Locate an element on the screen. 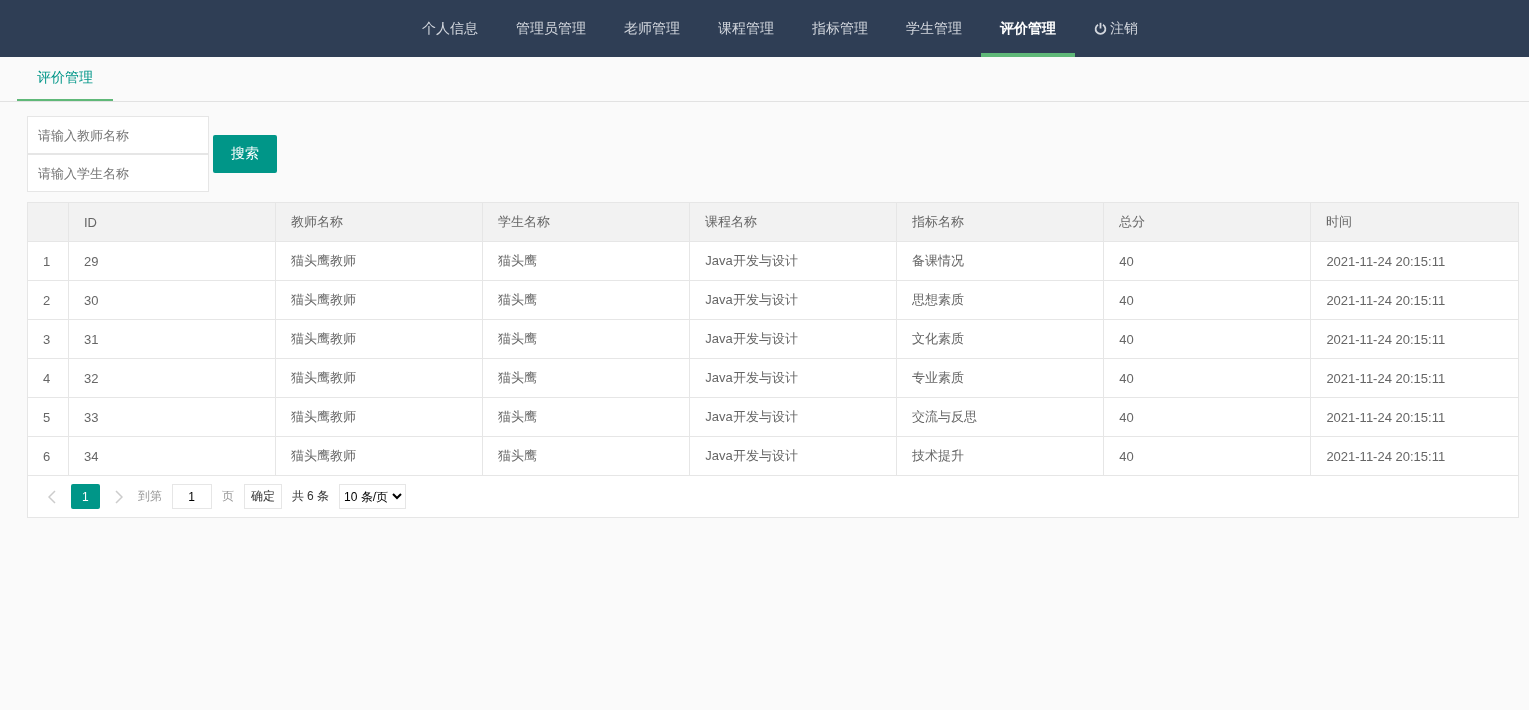  table-cell: 技术提升 is located at coordinates (1000, 456).